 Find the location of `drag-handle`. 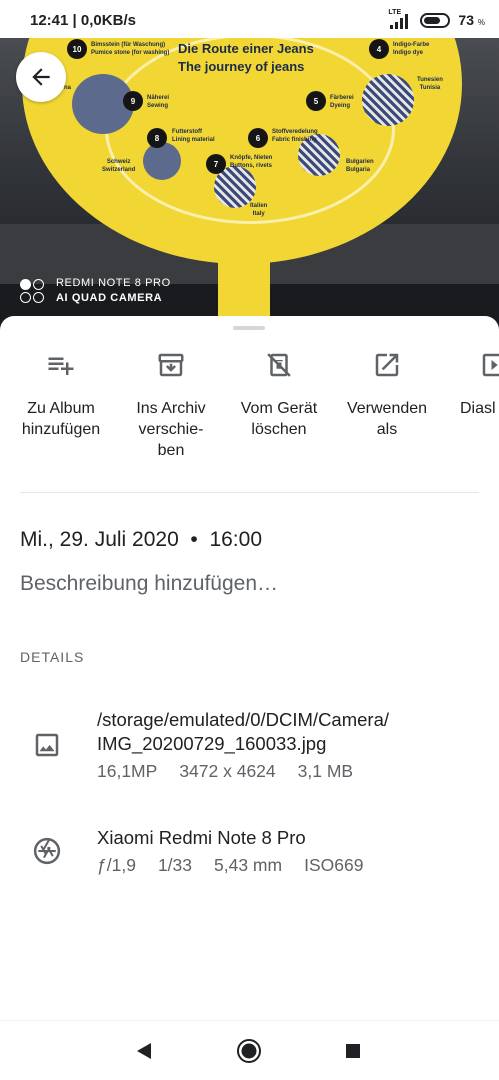

drag-handle is located at coordinates (249, 328).